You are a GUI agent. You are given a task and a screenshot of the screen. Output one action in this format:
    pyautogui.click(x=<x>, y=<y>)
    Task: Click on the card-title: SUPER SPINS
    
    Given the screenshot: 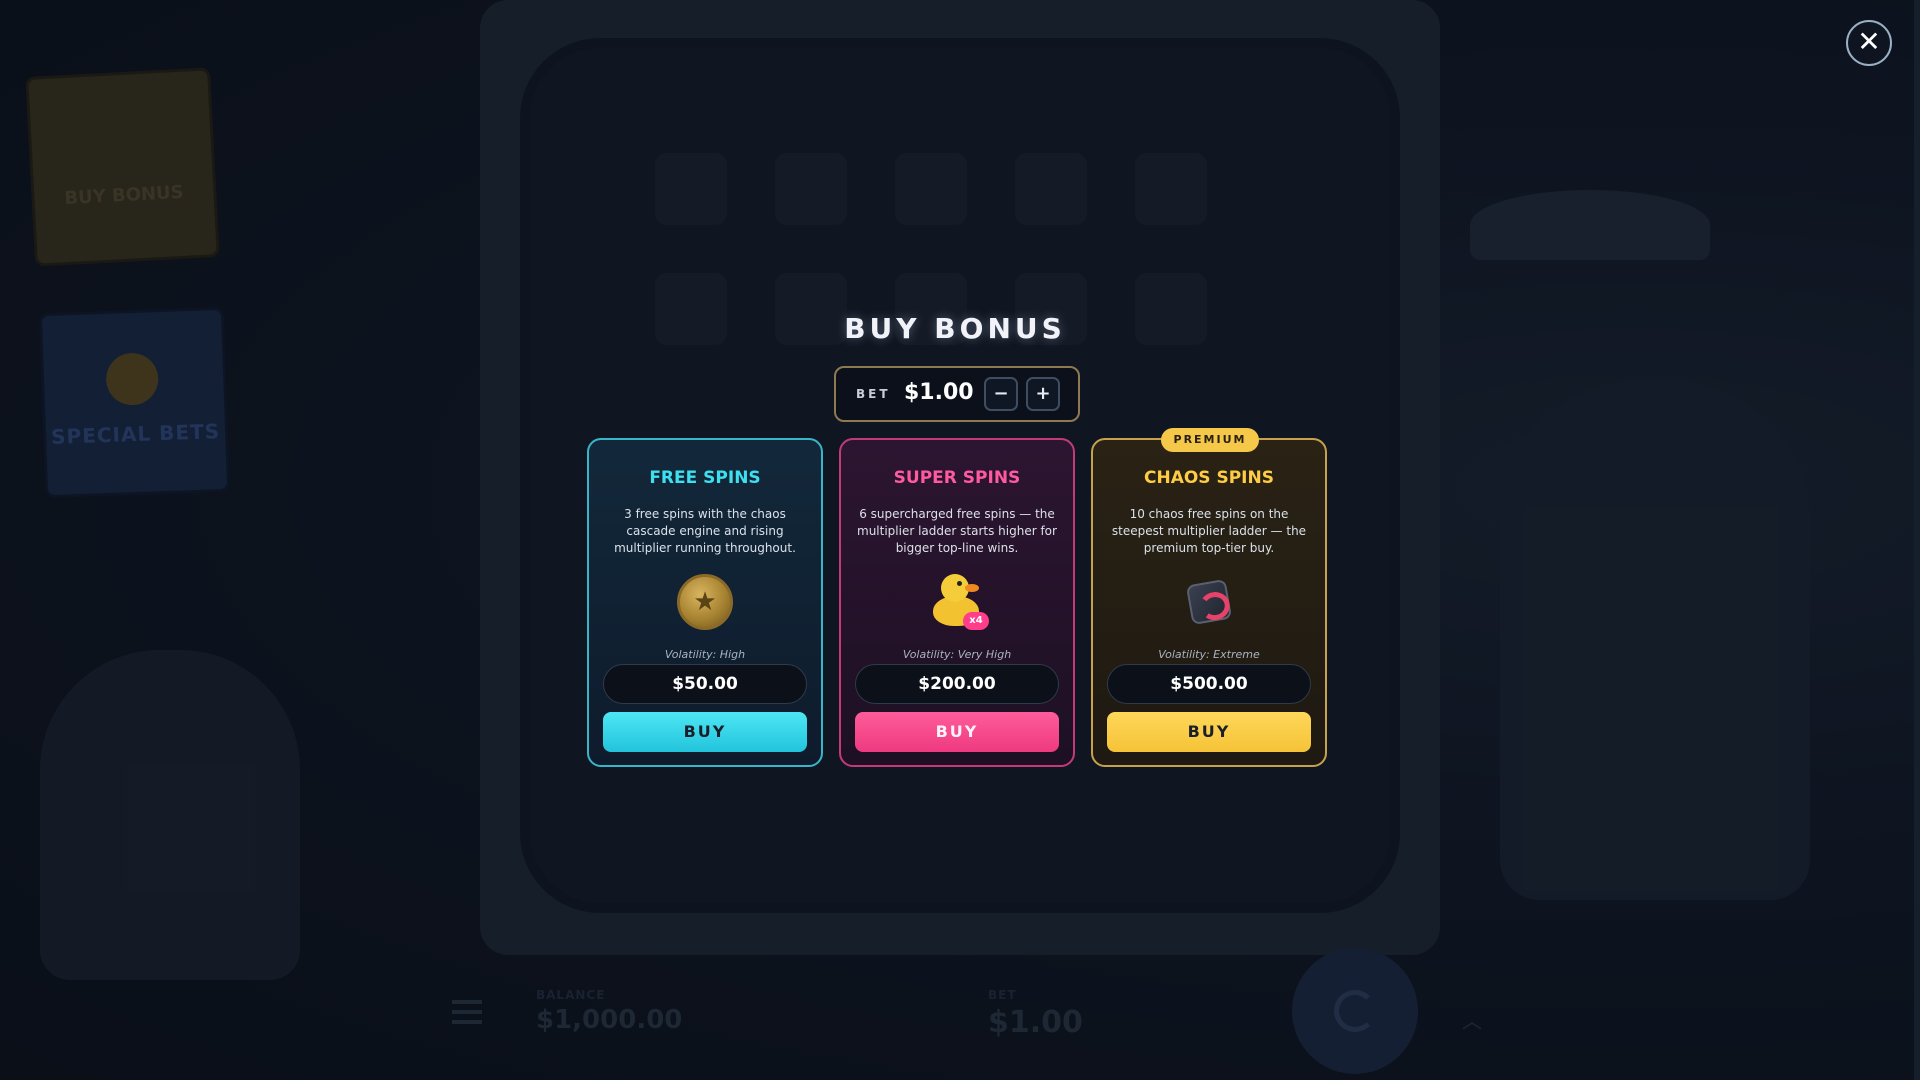 What is the action you would take?
    pyautogui.click(x=957, y=478)
    